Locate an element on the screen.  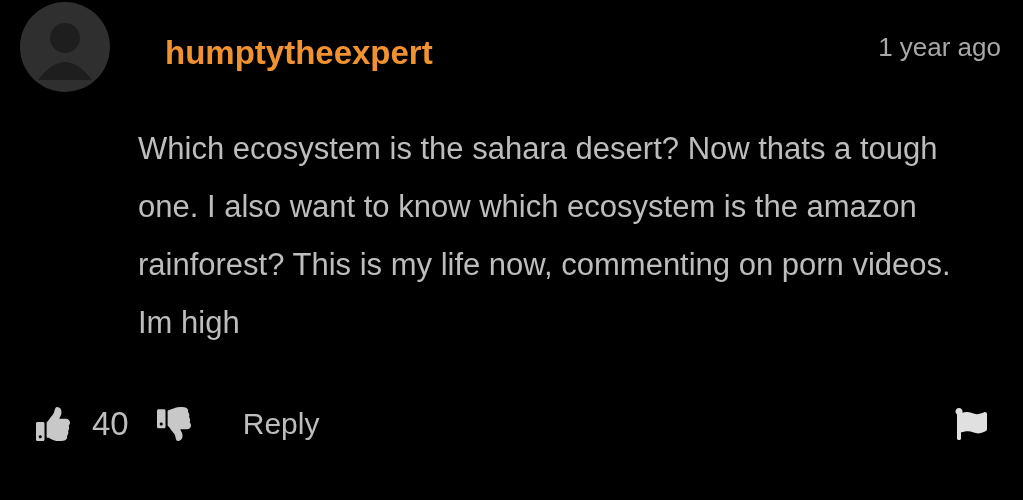
flag-icon is located at coordinates (971, 424).